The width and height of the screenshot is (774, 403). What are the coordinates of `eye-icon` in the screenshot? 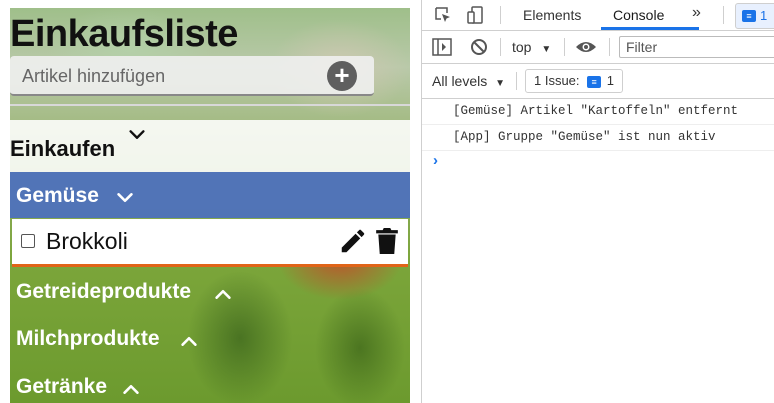 It's located at (586, 47).